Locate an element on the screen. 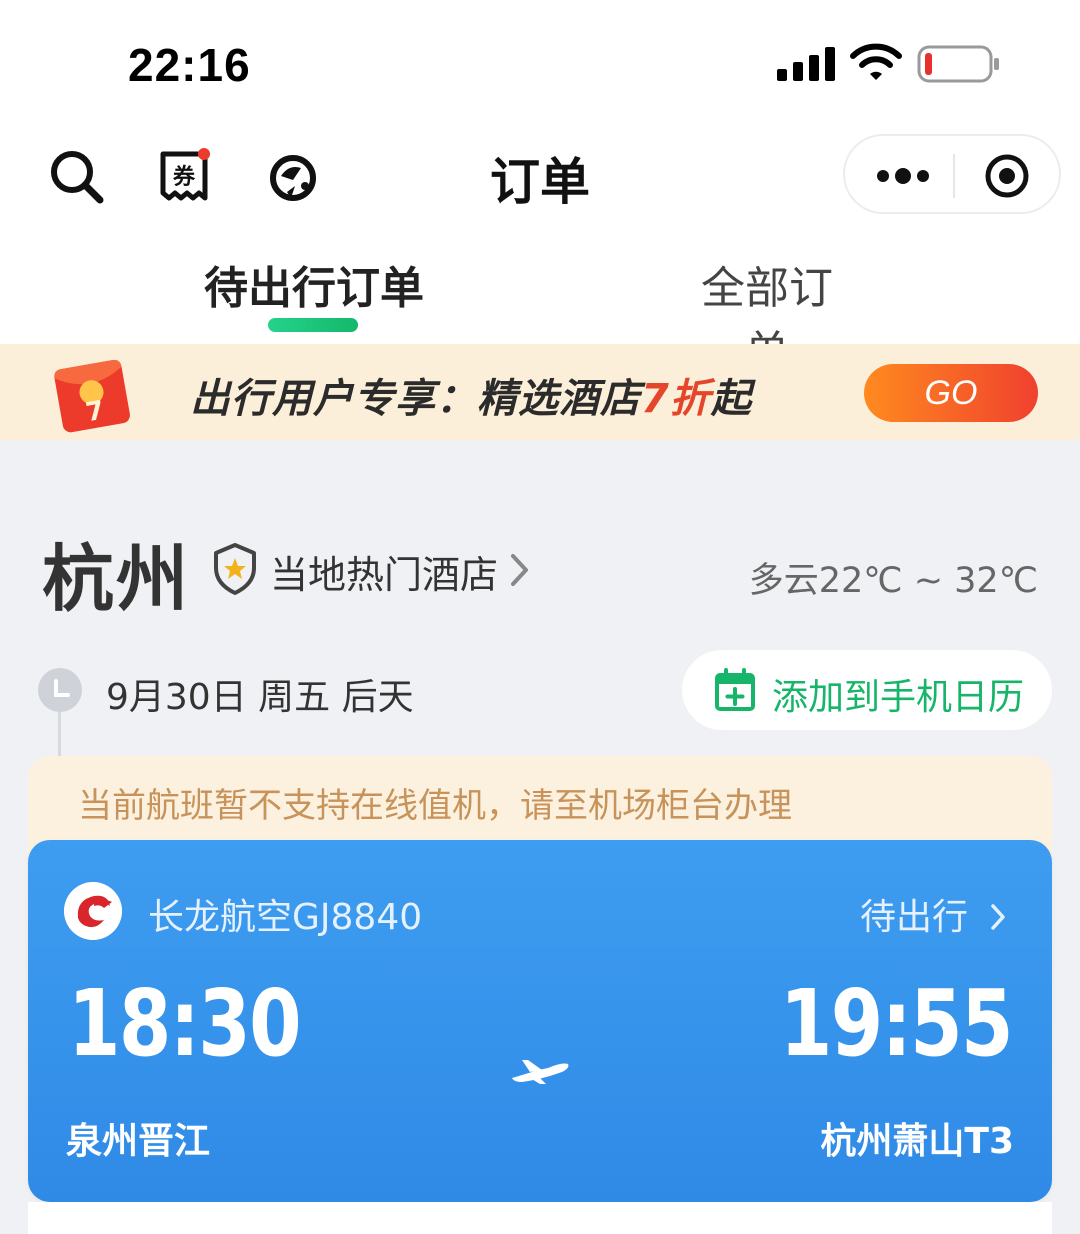 Image resolution: width=1080 pixels, height=1234 pixels. wifi-icon is located at coordinates (876, 61).